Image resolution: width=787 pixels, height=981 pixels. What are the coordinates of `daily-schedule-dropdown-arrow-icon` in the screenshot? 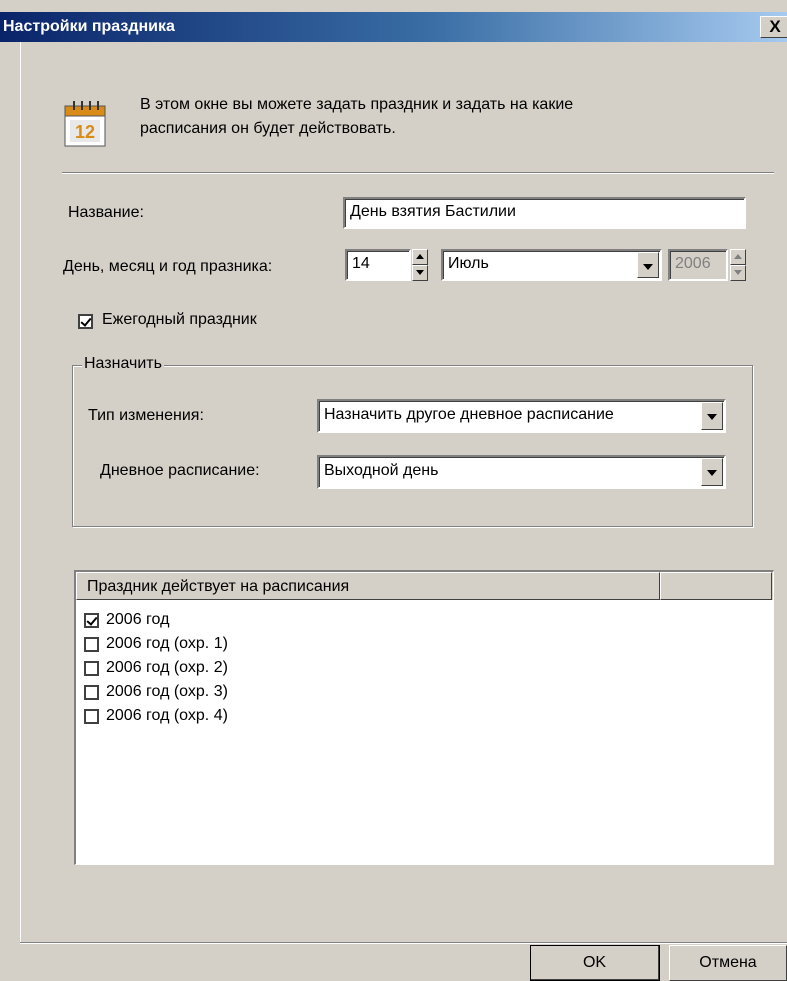 It's located at (712, 472).